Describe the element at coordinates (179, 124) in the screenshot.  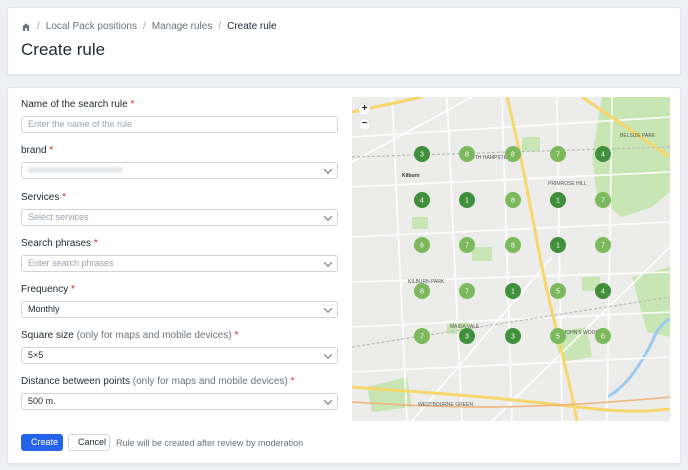
I see `rule-name-input: Enter the name of the rule` at that location.